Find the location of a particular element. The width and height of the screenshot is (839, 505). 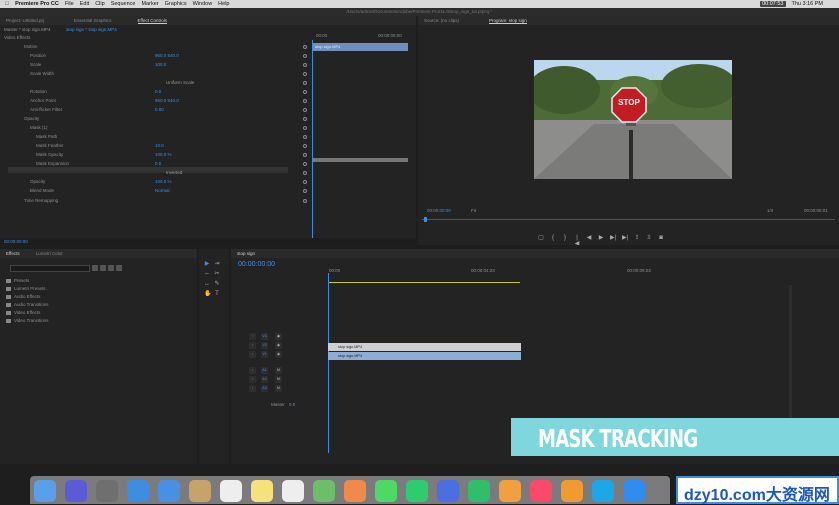

effects-folder: Presets is located at coordinates (21, 280).